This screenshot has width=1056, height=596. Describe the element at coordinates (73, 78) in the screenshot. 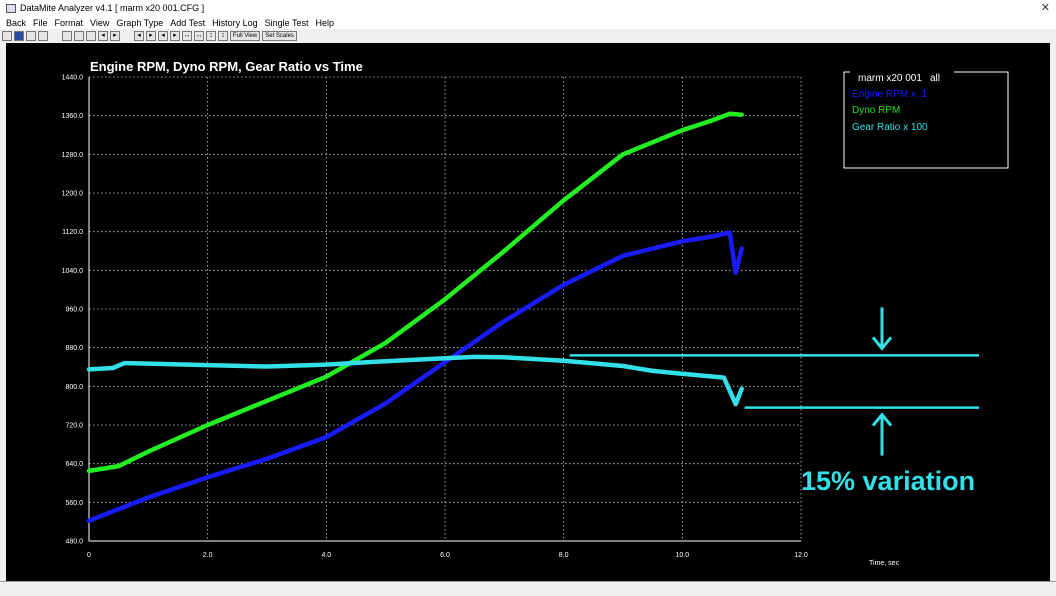

I see `y-tick-label: 1440.0` at that location.